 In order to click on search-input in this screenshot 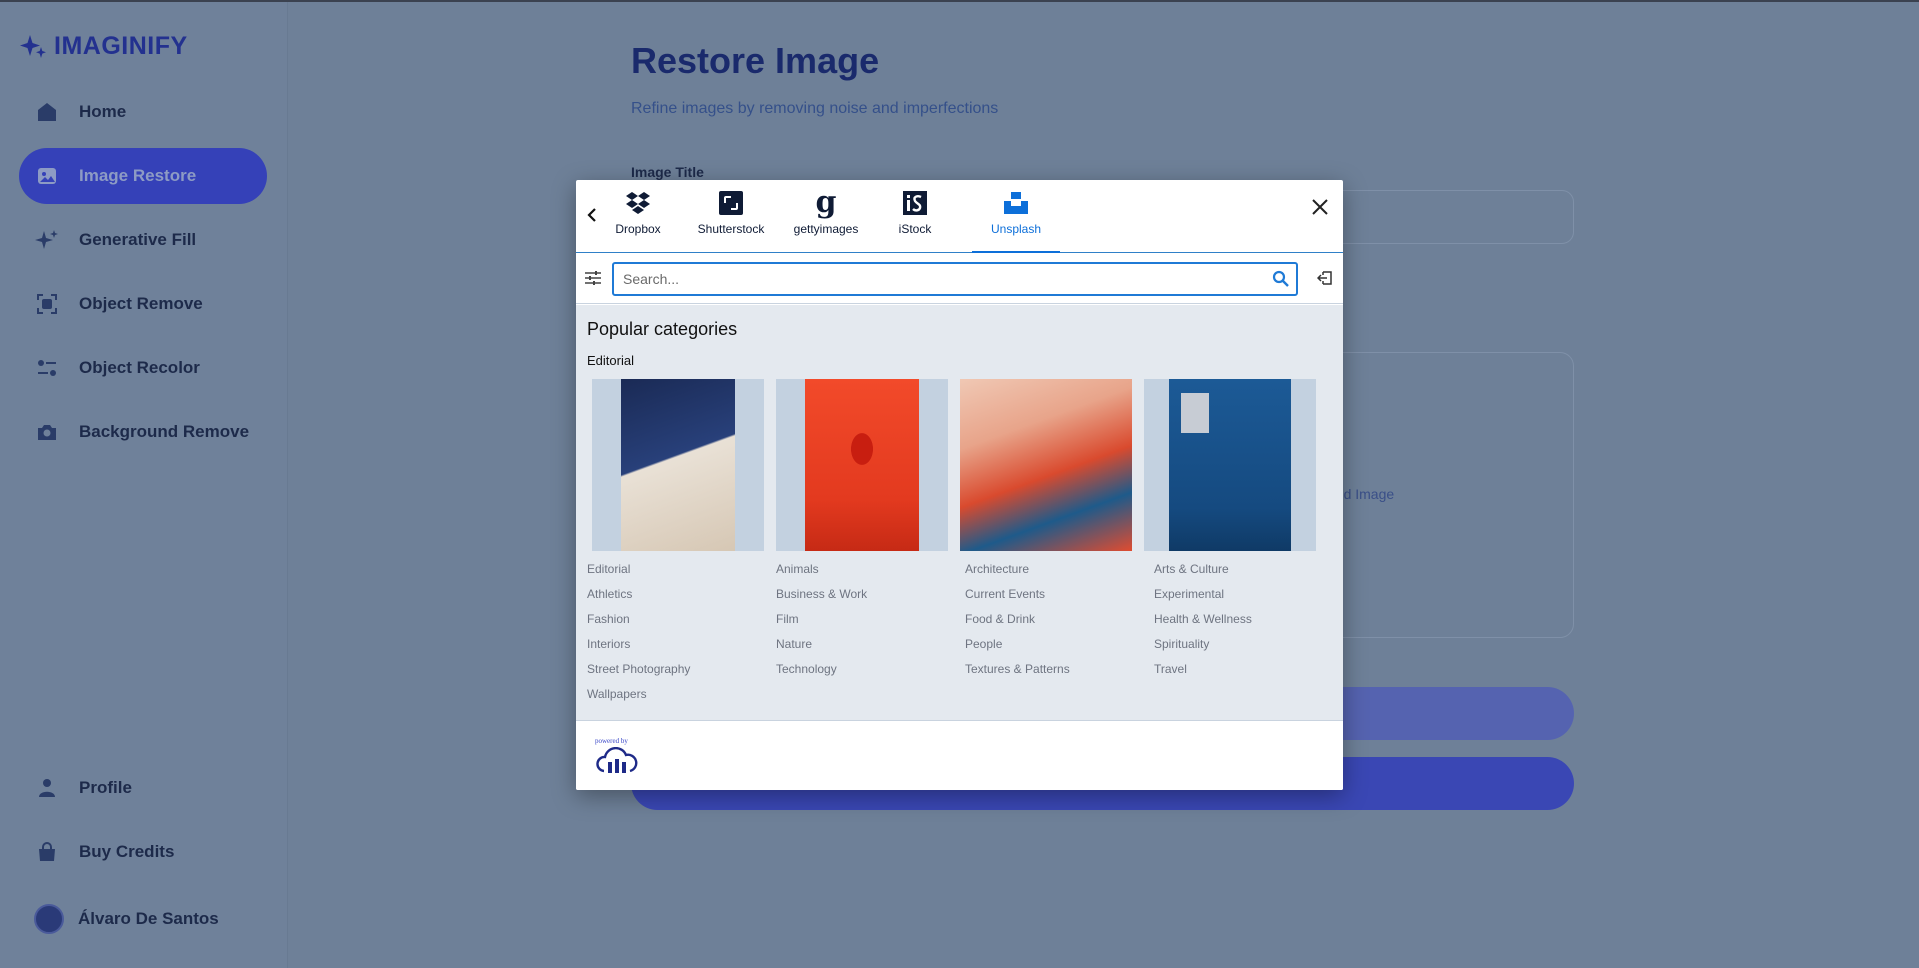, I will do `click(933, 279)`.